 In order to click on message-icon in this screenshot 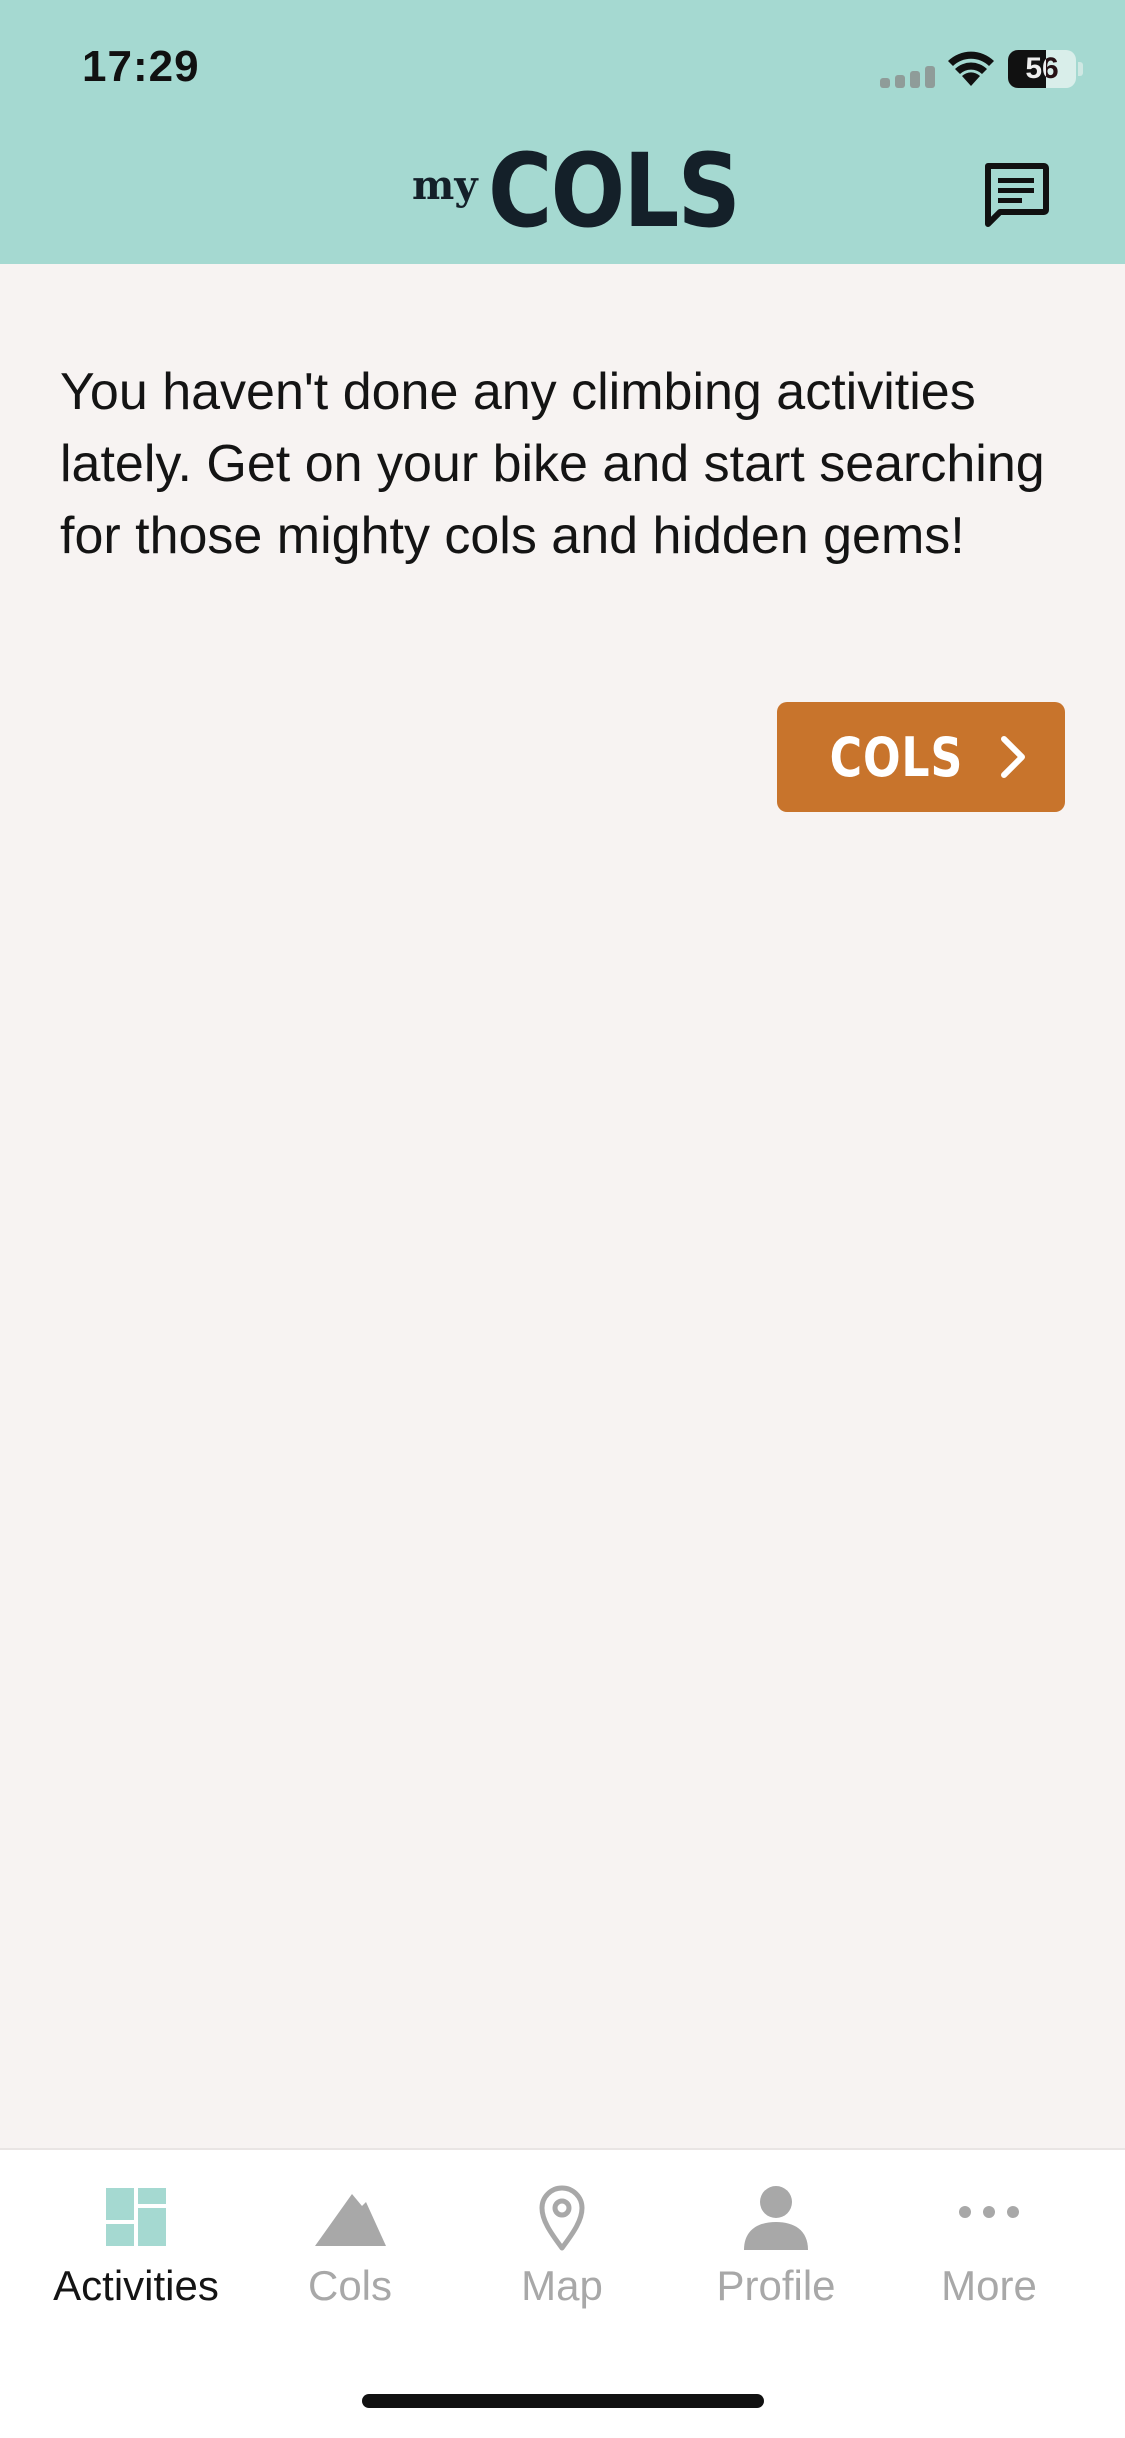, I will do `click(1016, 195)`.